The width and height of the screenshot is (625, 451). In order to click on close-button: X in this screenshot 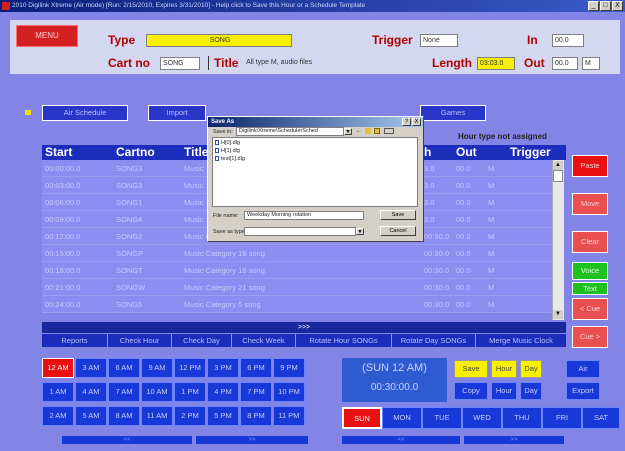, I will do `click(617, 6)`.